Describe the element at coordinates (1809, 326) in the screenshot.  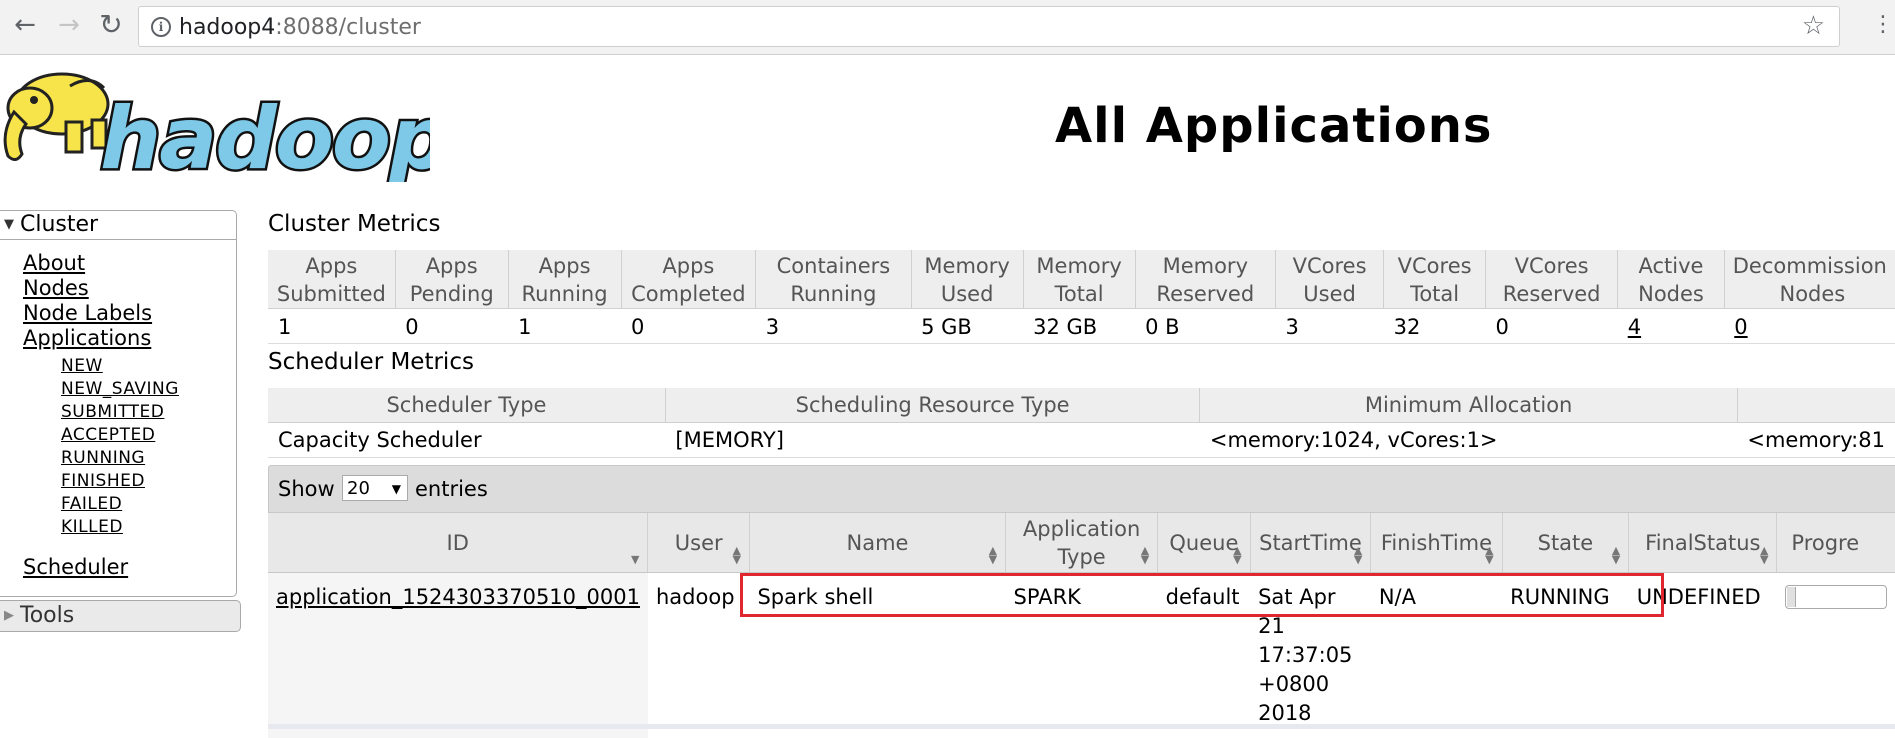
I see `decommissioned-nodes-link: 0` at that location.